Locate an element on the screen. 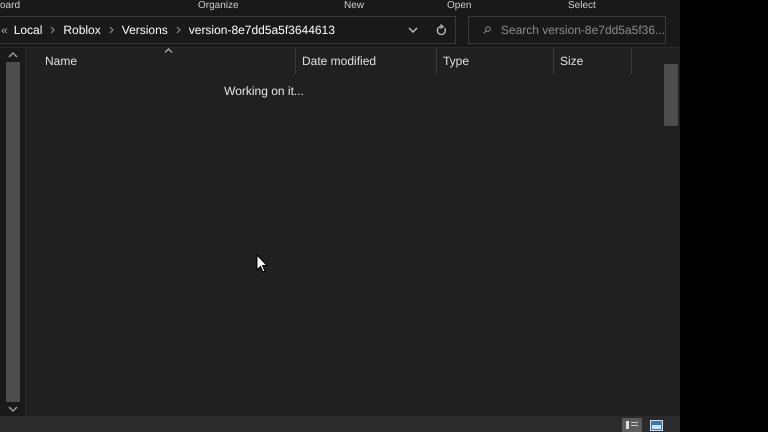 Image resolution: width=768 pixels, height=432 pixels. tiles-view-icon is located at coordinates (656, 425).